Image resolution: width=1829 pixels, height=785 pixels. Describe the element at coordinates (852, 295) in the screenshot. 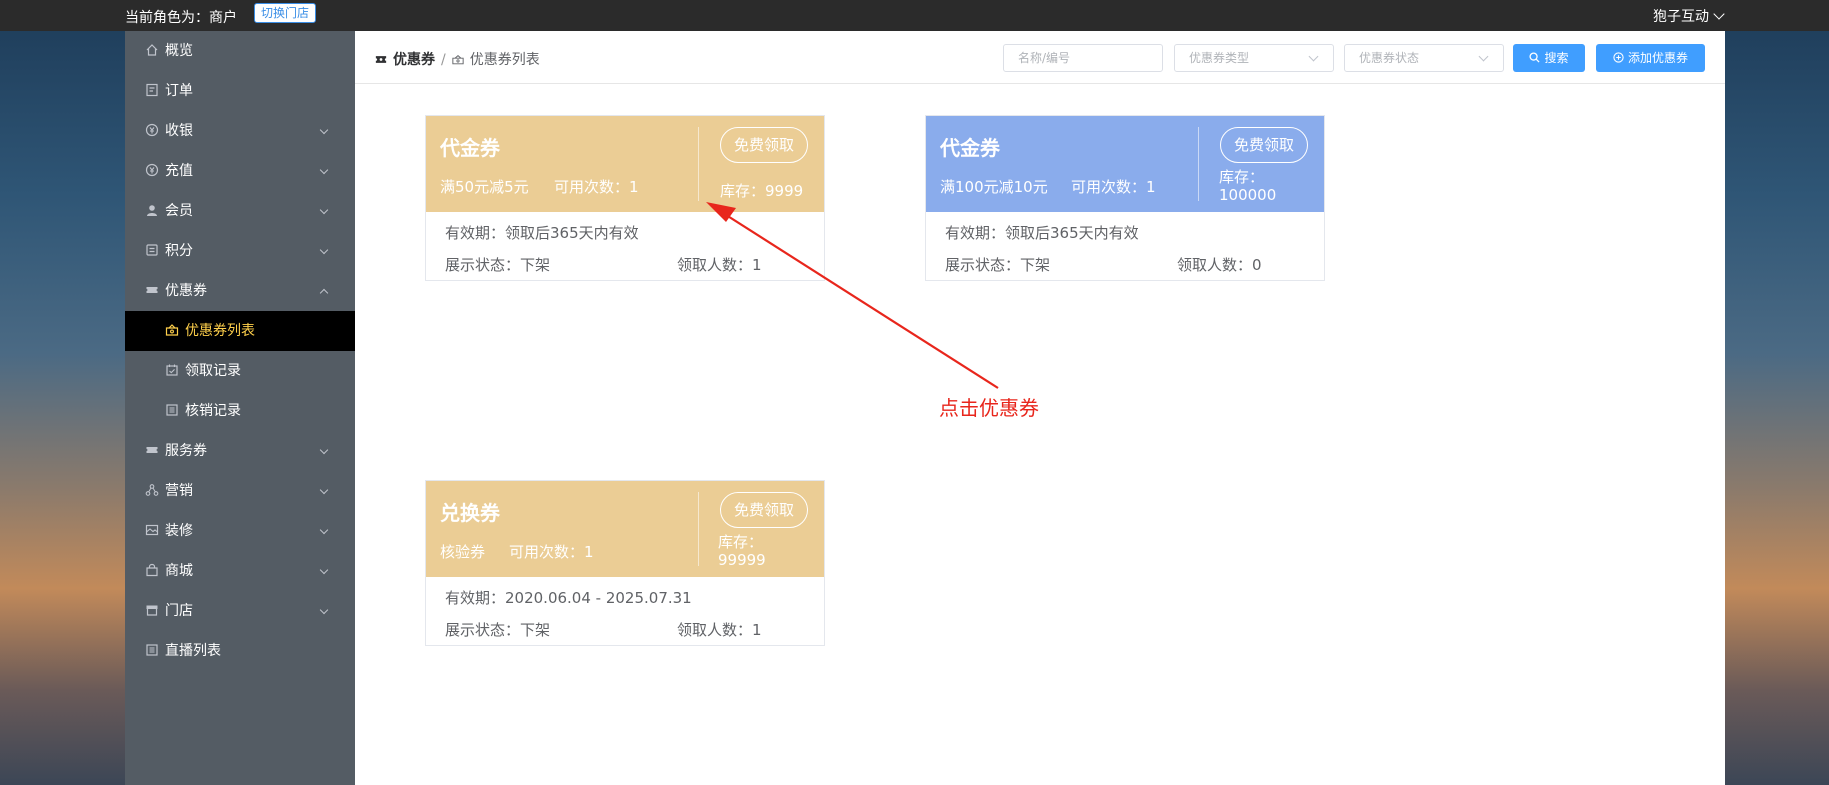

I see `annotation-arrow` at that location.